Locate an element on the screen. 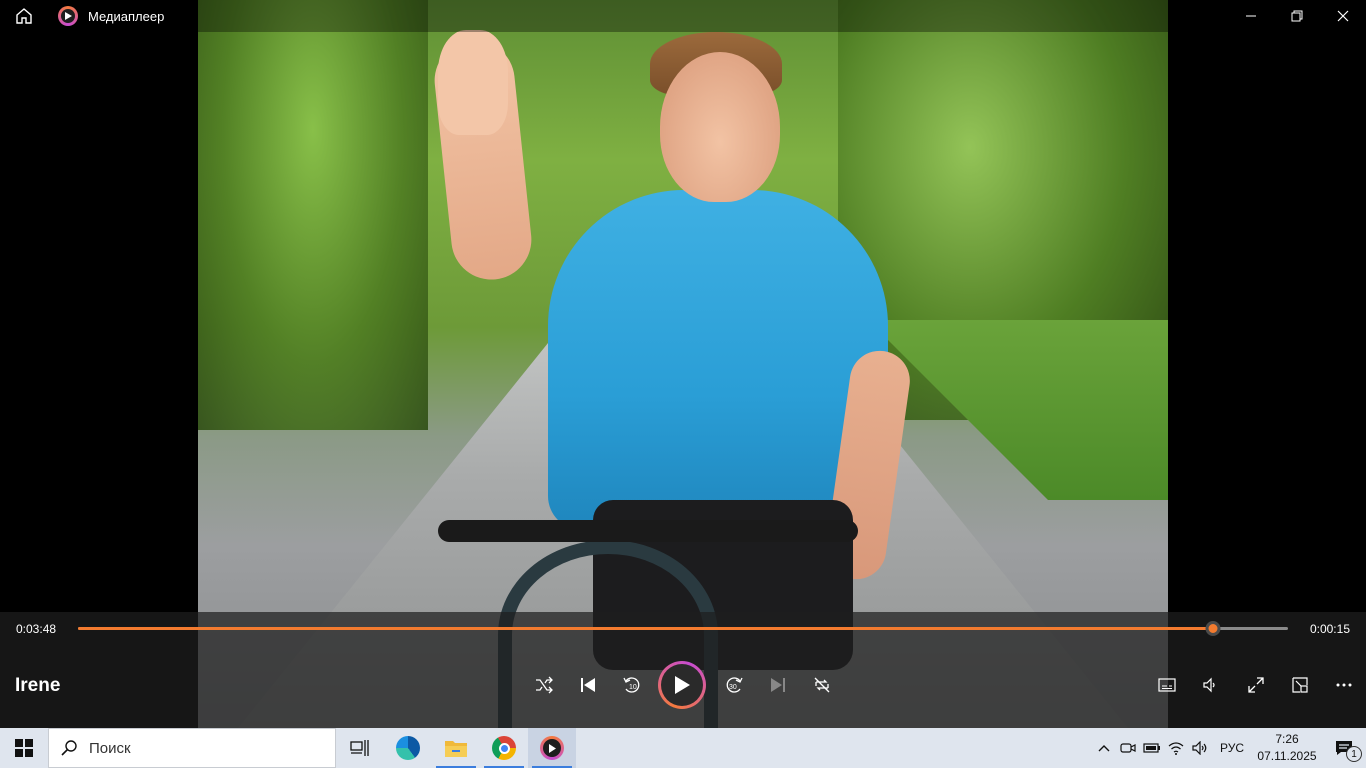 Image resolution: width=1366 pixels, height=768 pixels. skip-back-button: 10 is located at coordinates (632, 685).